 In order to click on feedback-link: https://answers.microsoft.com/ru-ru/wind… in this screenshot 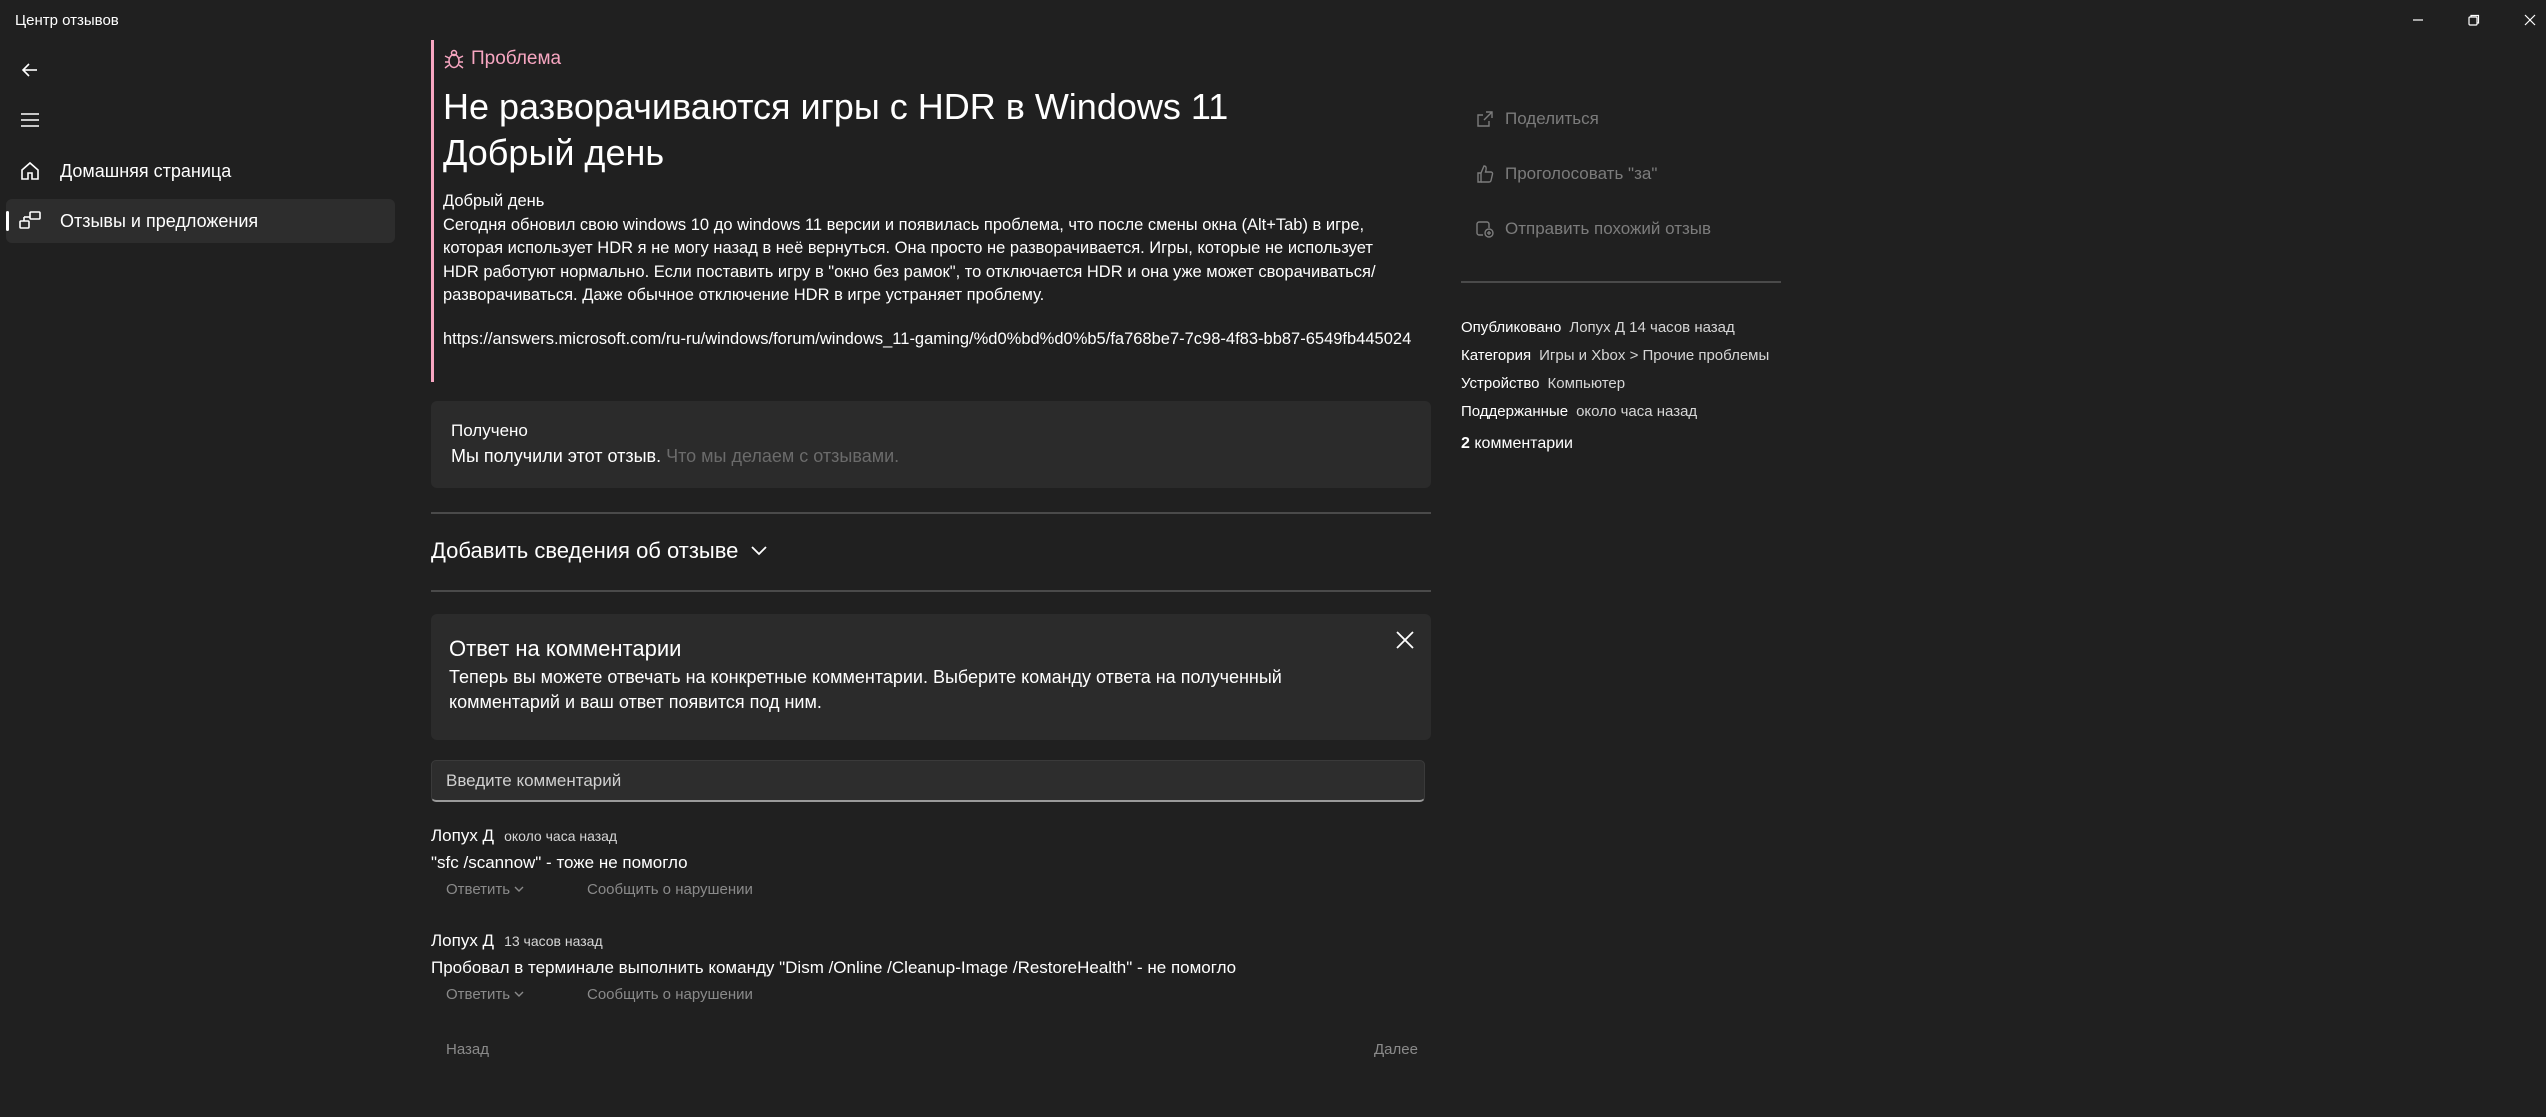, I will do `click(927, 339)`.